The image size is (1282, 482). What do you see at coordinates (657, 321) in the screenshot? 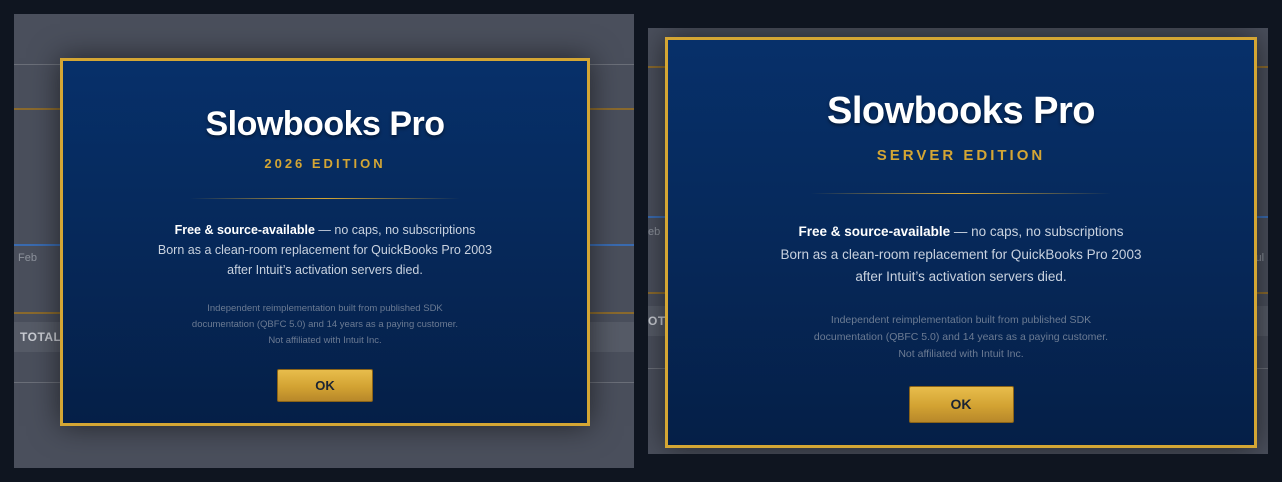
I see `background-total-label: OT` at bounding box center [657, 321].